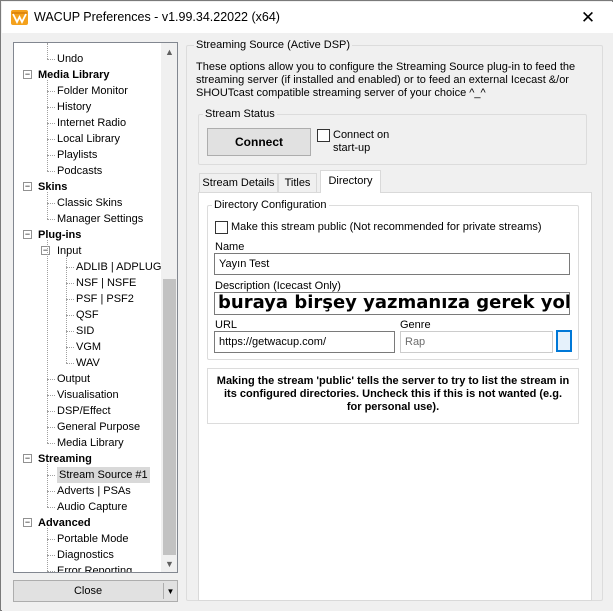 The width and height of the screenshot is (613, 611). Describe the element at coordinates (92, 91) in the screenshot. I see `tree-item: Folder Monitor` at that location.